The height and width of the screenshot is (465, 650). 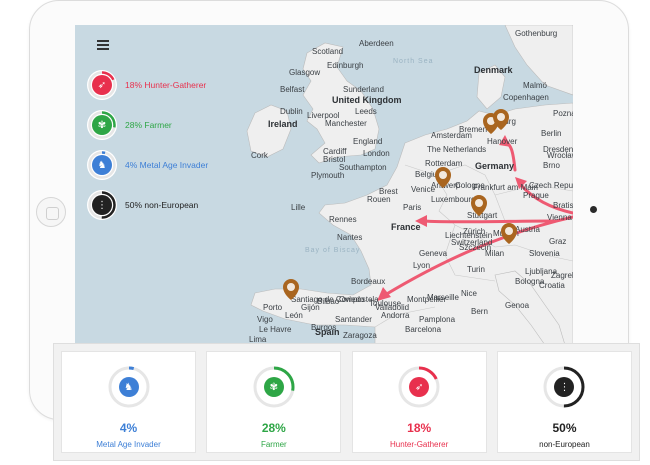 What do you see at coordinates (564, 428) in the screenshot?
I see `stat-value: 50%` at bounding box center [564, 428].